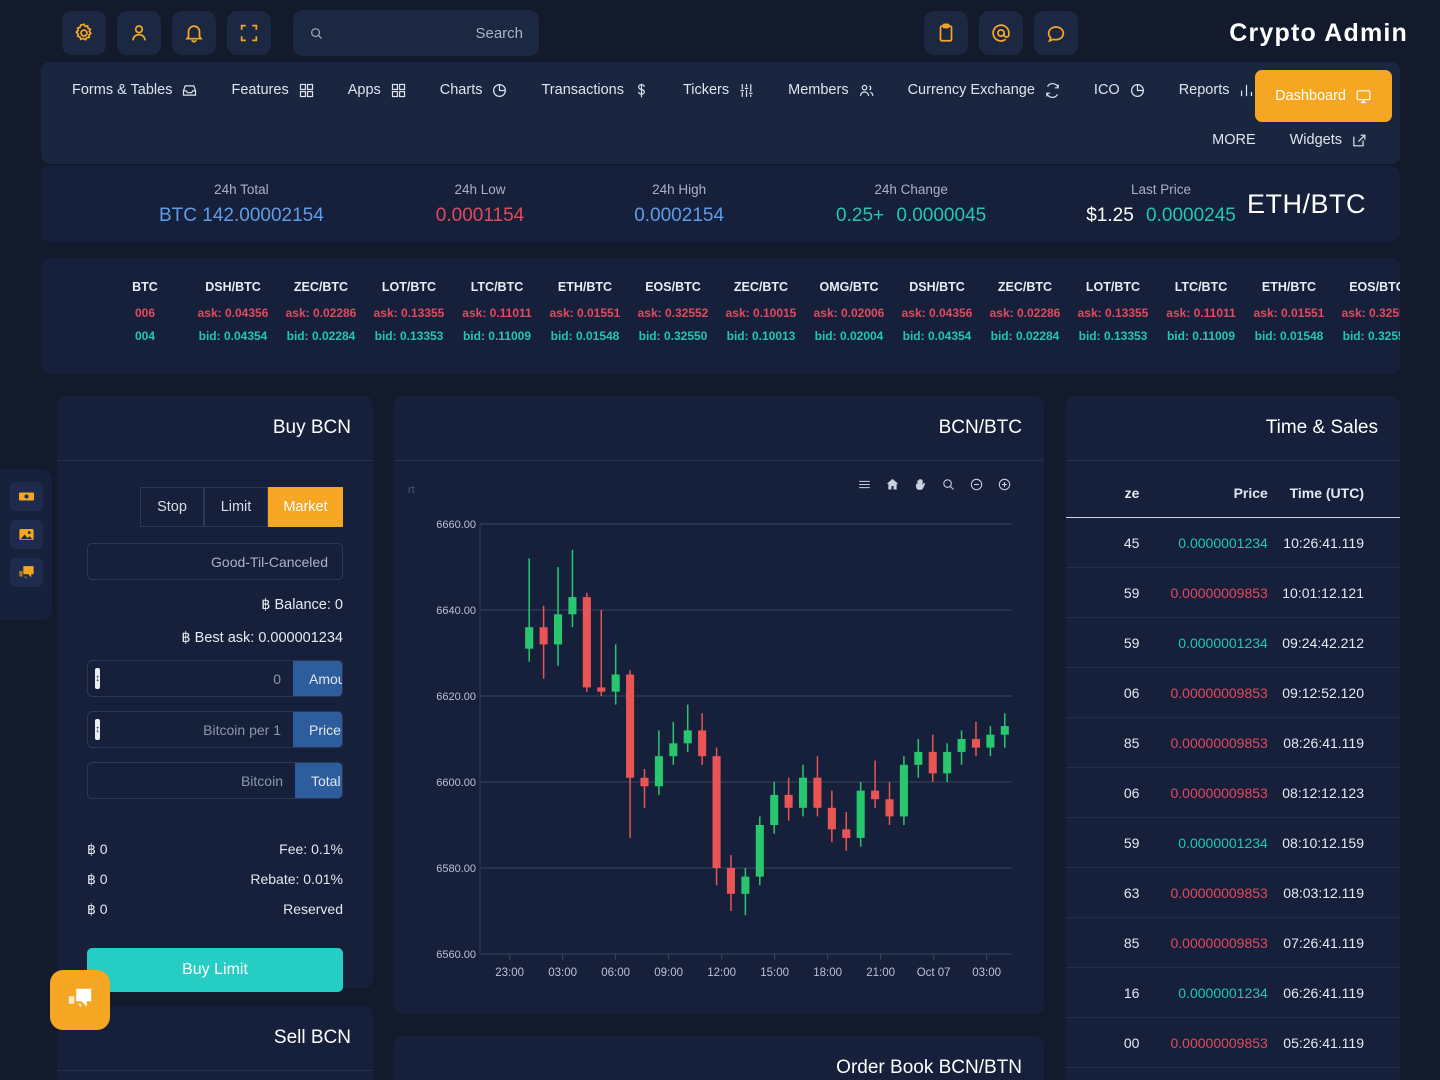  Describe the element at coordinates (305, 507) in the screenshot. I see `order-type-market: Market` at that location.